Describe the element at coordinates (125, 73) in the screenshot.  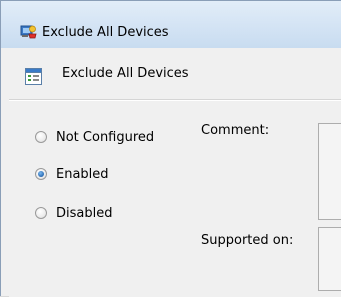
I see `policy-name-heading: Exclude All Devices` at that location.